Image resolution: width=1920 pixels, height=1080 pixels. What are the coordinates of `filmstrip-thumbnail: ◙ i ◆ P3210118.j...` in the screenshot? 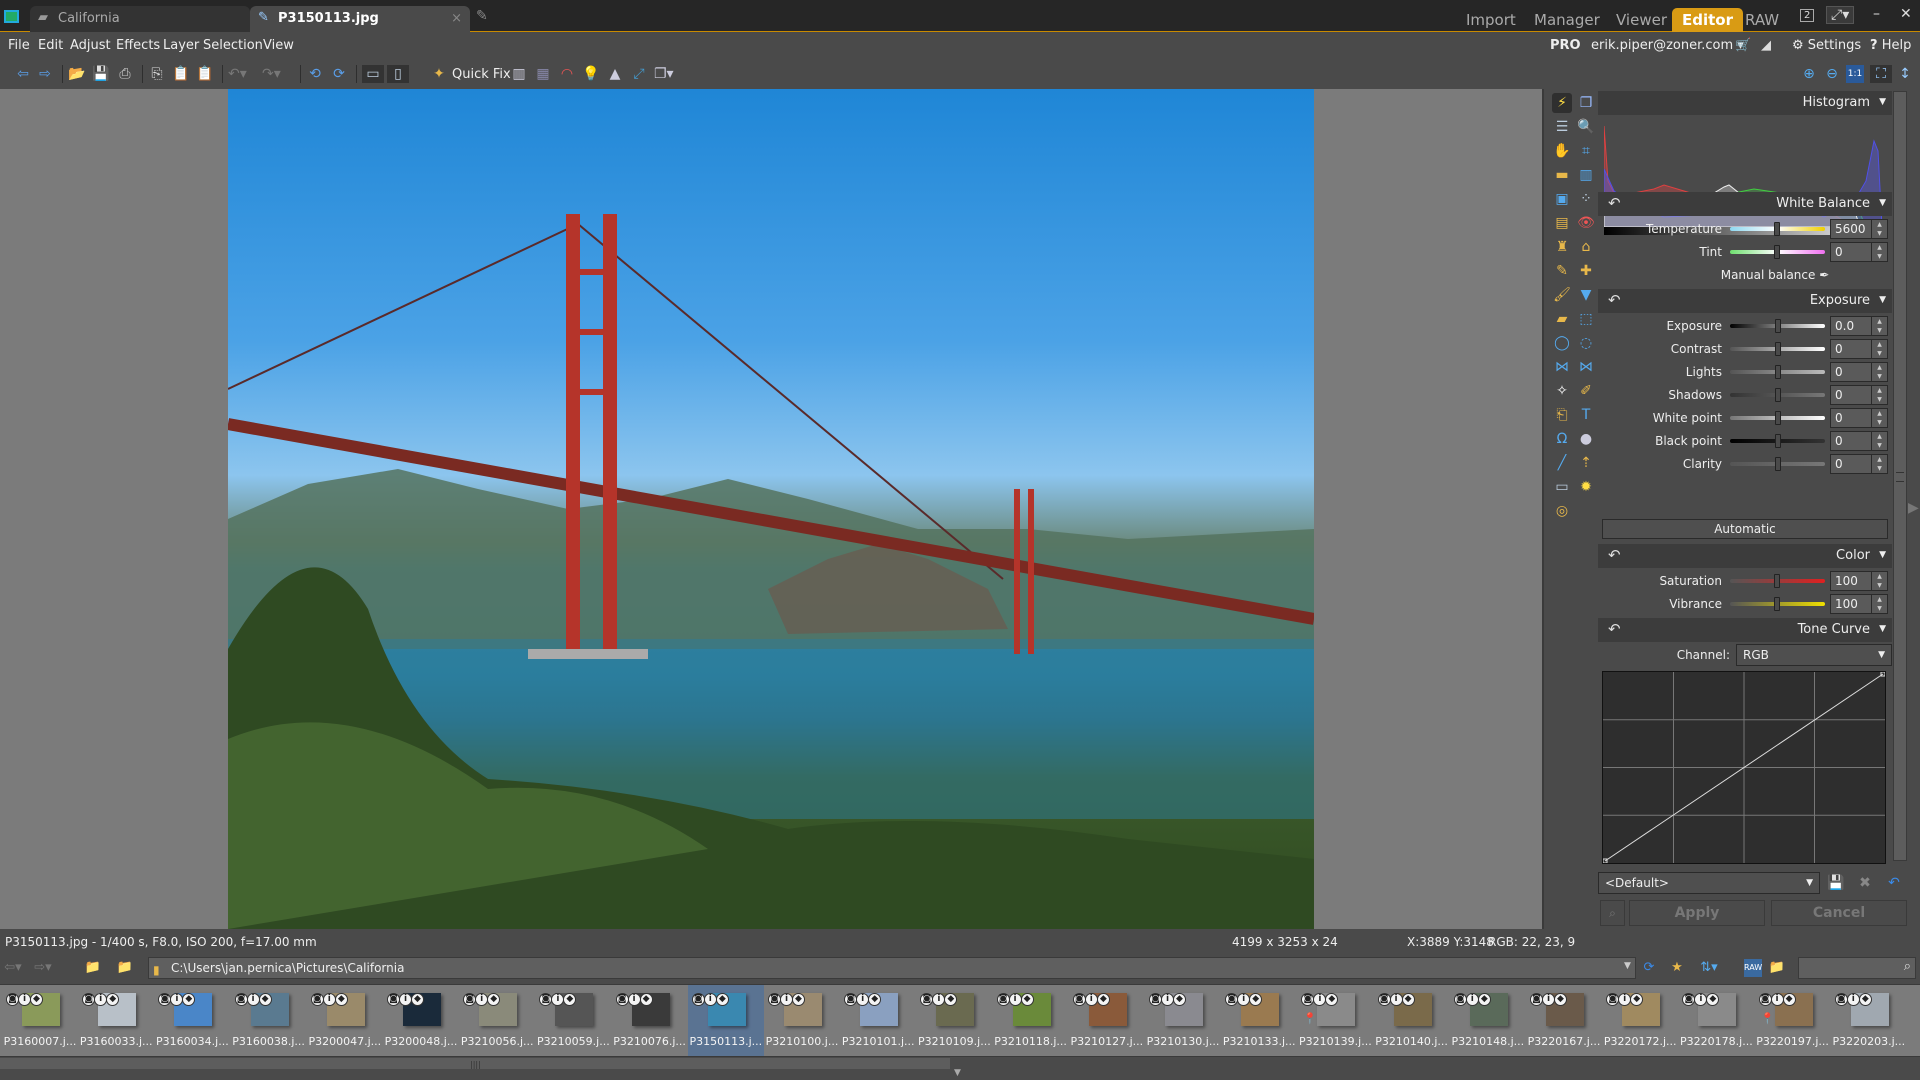 It's located at (1031, 1020).